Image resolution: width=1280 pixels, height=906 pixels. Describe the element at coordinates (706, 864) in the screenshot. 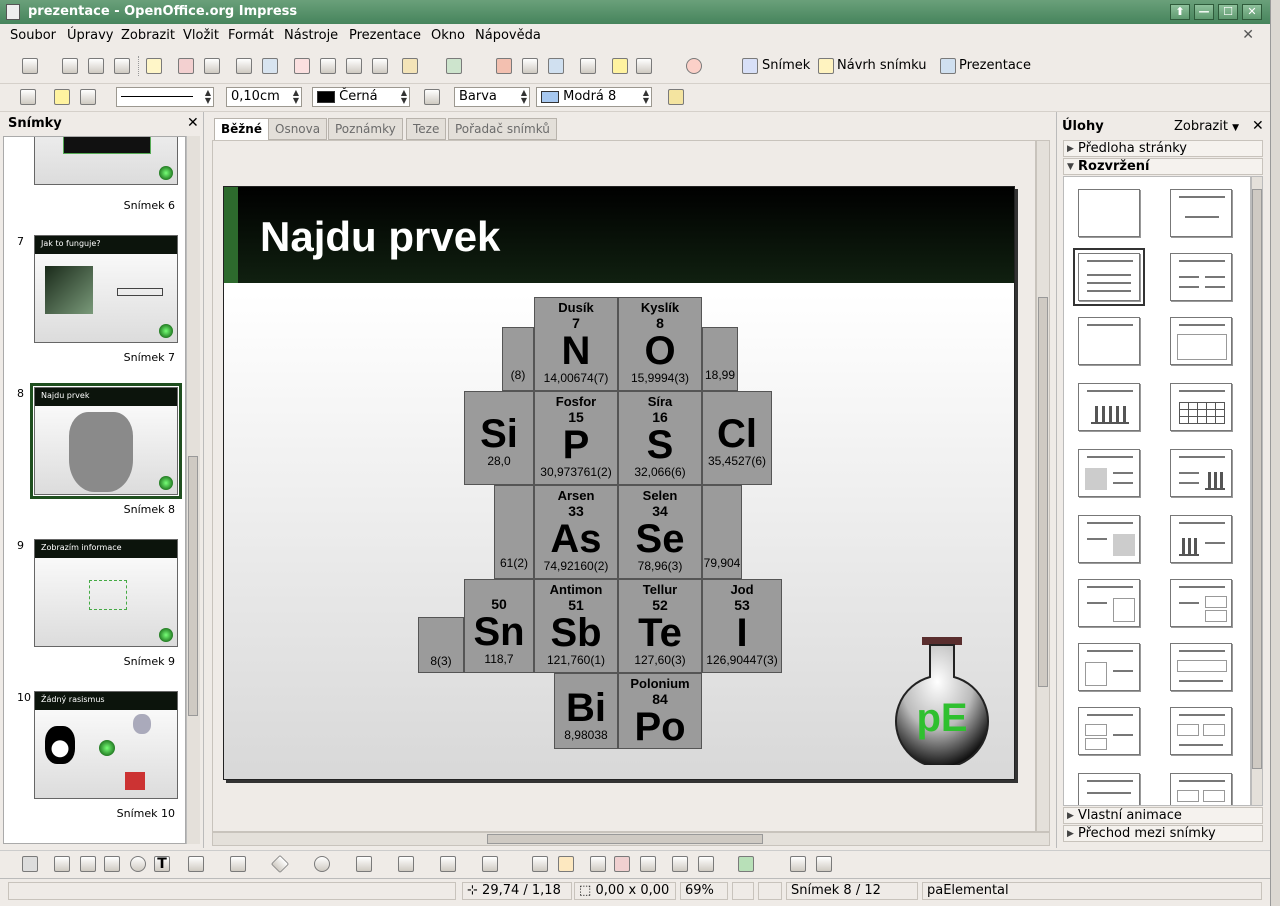

I see `align-icon` at that location.